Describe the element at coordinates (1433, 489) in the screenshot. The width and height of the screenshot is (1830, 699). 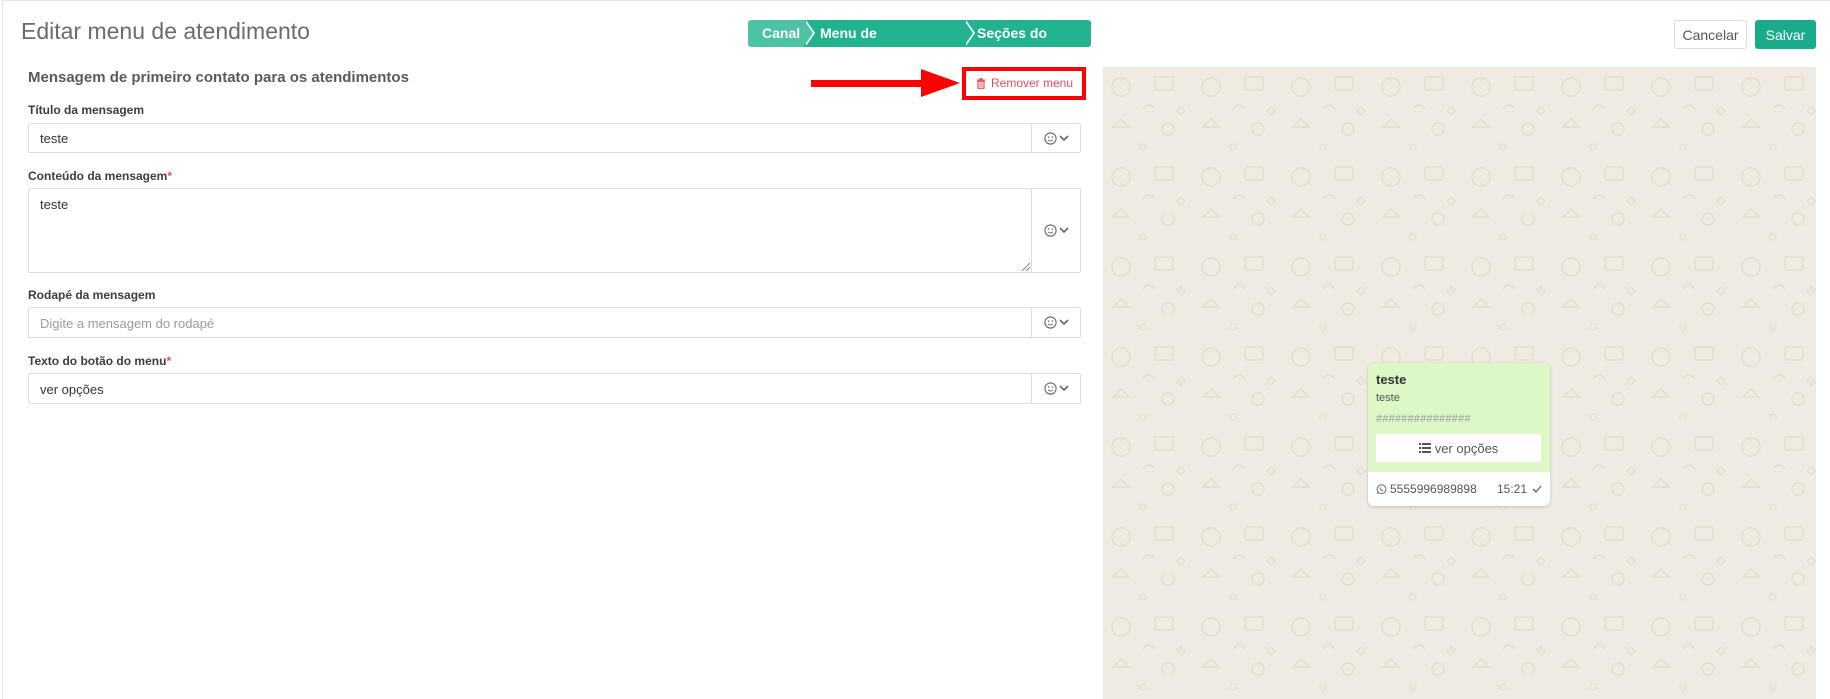
I see `bubble-phone-number: 5555996989898` at that location.